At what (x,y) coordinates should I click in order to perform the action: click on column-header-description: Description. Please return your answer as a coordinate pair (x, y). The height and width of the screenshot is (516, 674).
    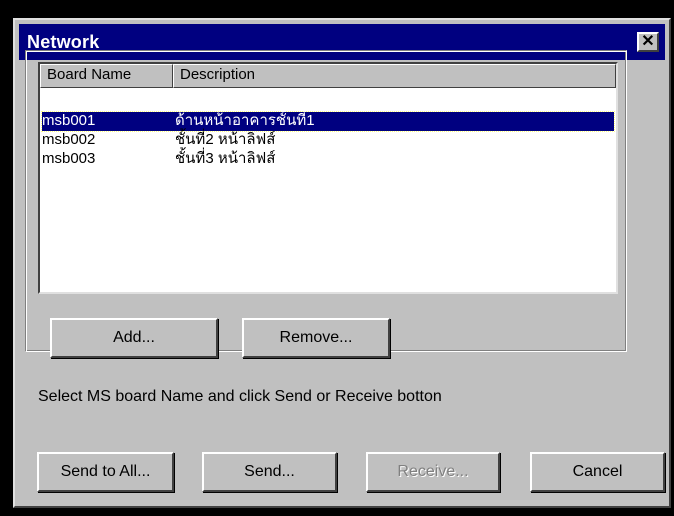
    Looking at the image, I should click on (394, 76).